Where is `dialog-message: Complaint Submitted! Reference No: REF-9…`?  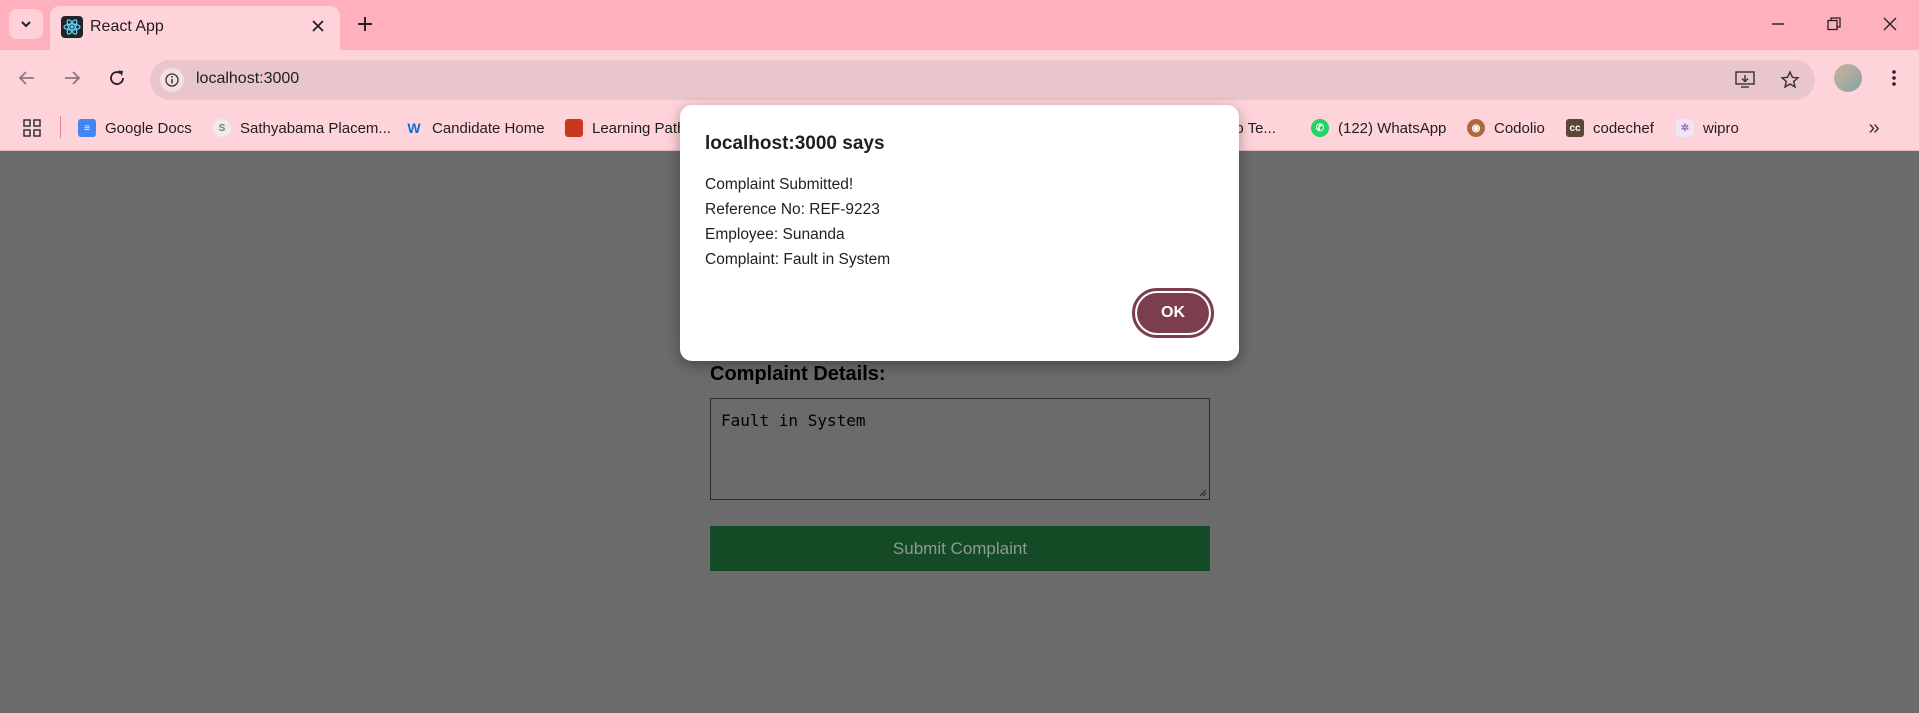
dialog-message: Complaint Submitted! Reference No: REF-9… is located at coordinates (797, 222).